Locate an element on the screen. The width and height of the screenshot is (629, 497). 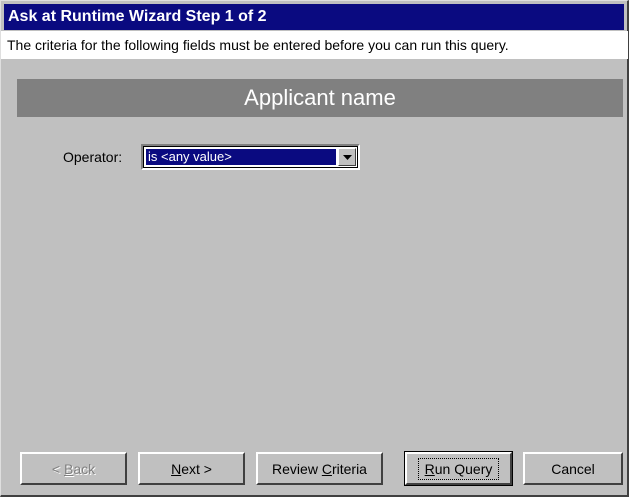
cancel-button: Cancel is located at coordinates (573, 468).